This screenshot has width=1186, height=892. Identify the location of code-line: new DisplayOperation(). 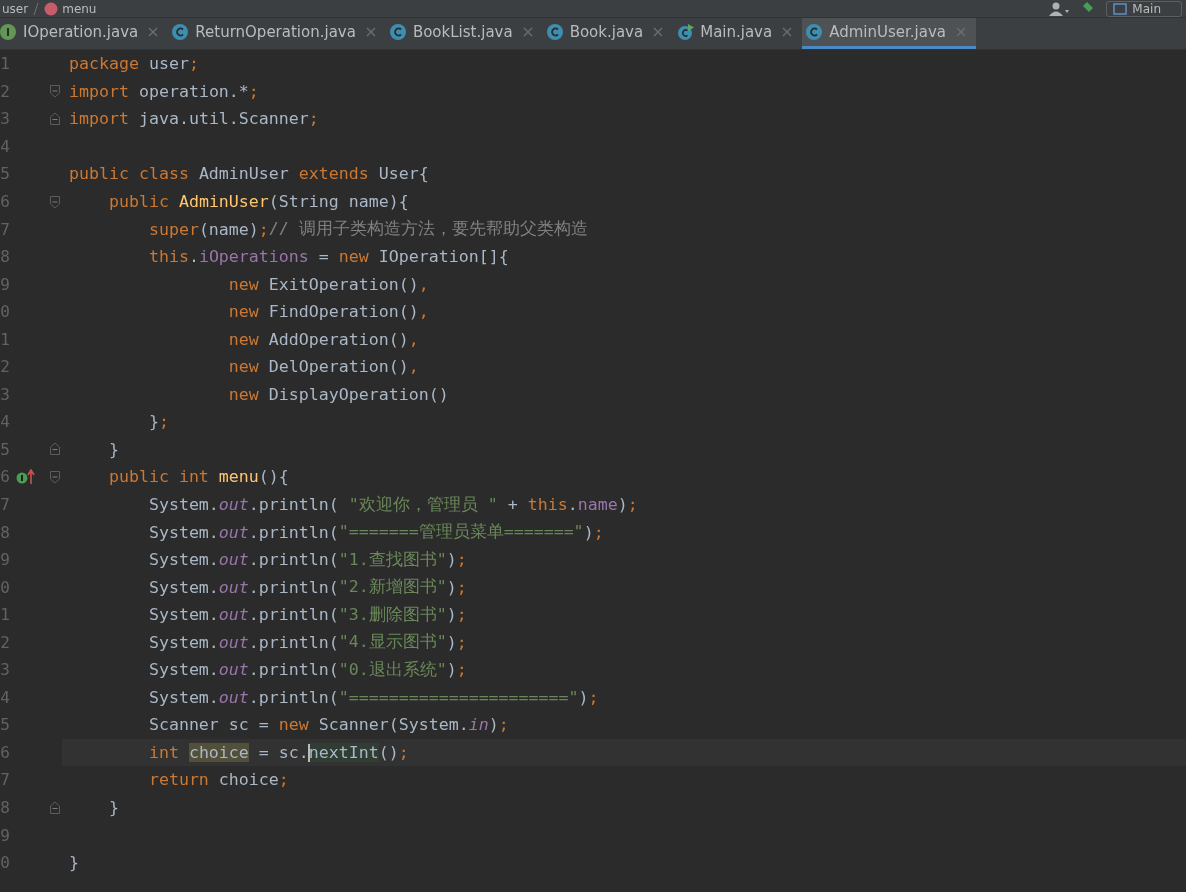
(338, 394).